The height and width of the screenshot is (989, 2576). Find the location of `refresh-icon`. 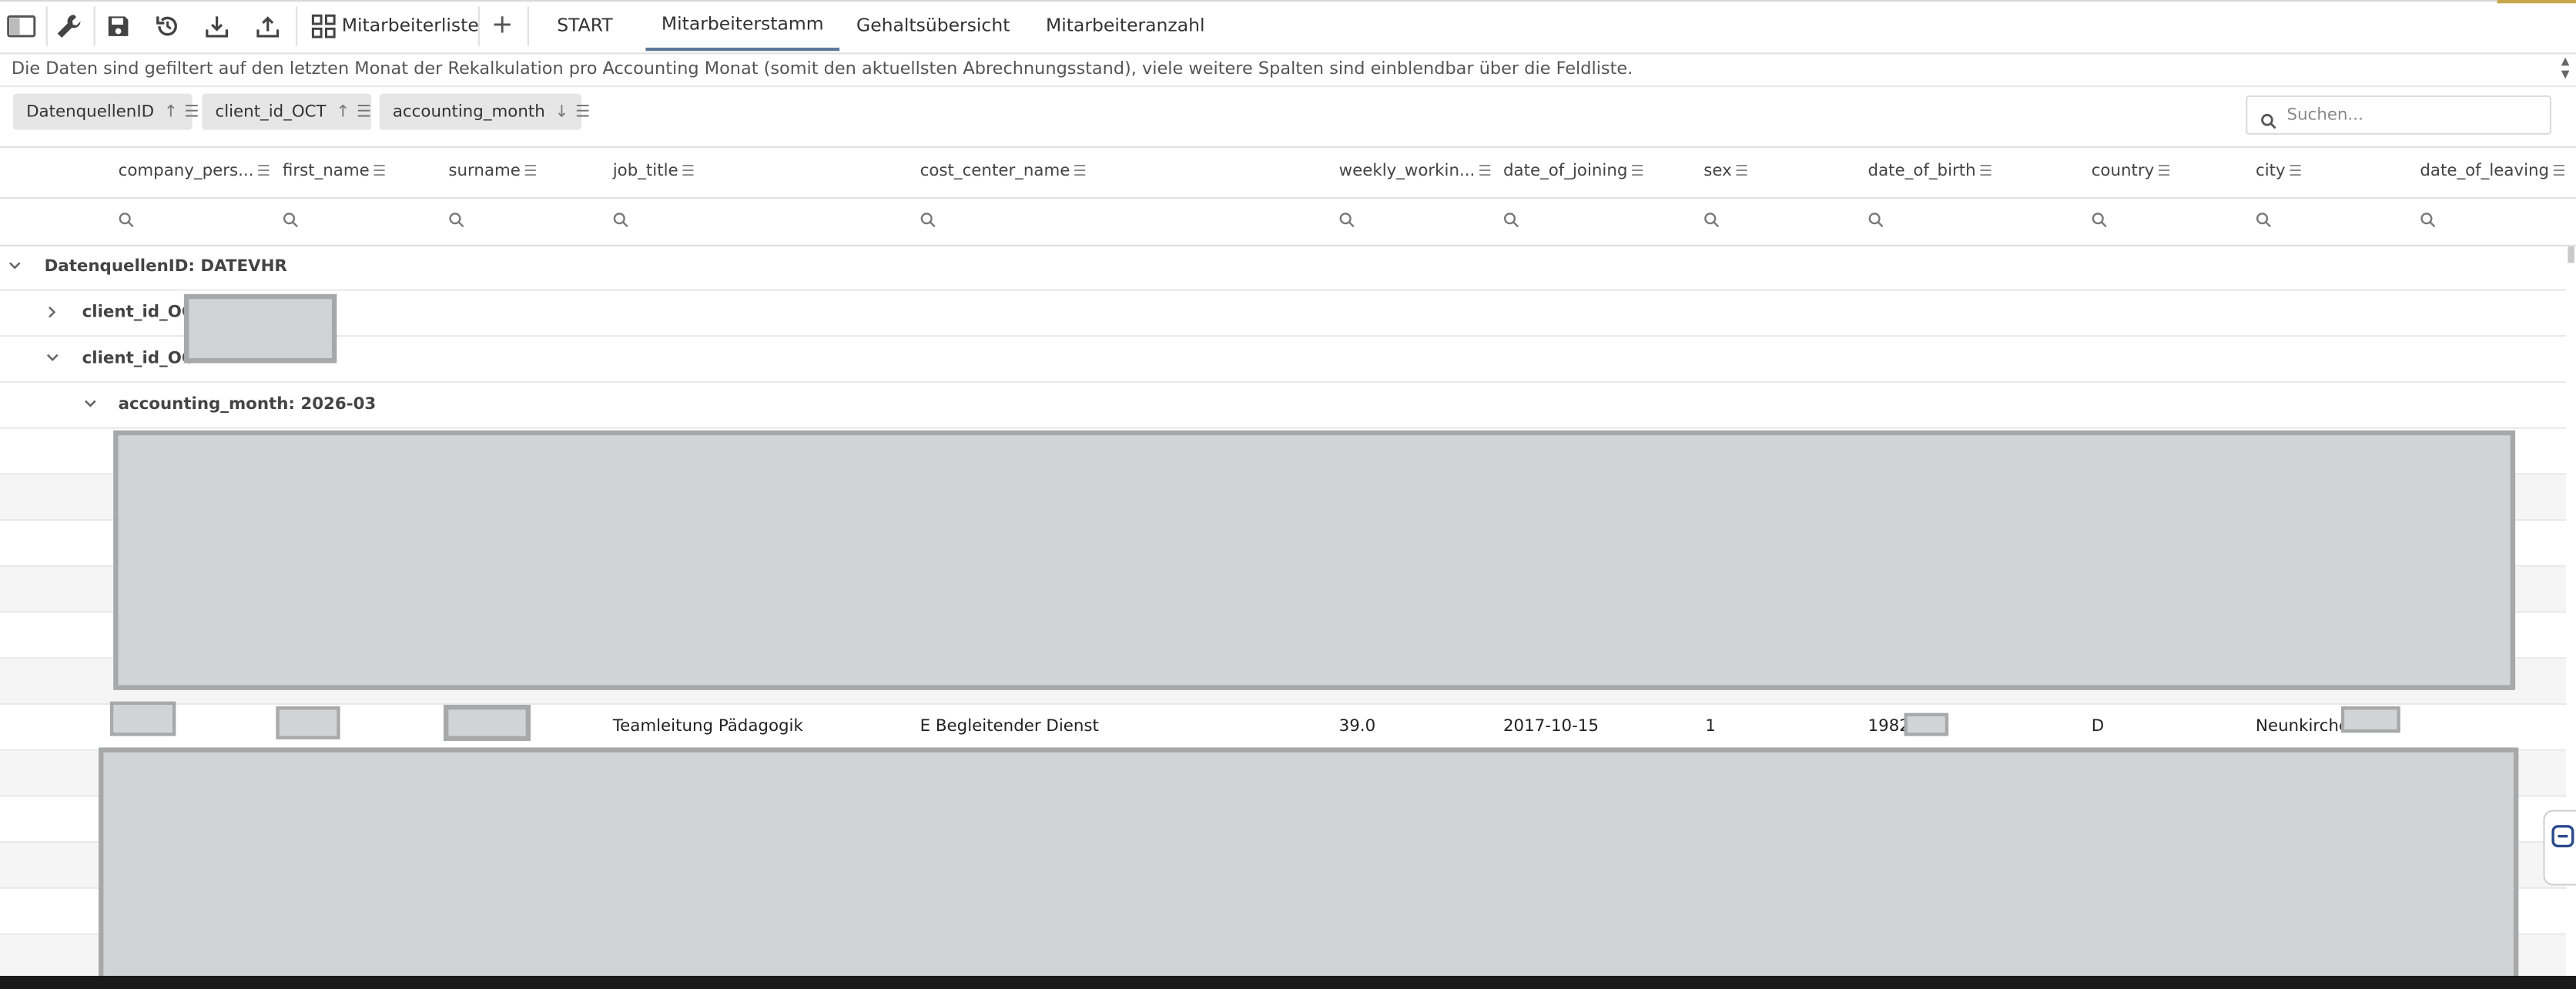

refresh-icon is located at coordinates (167, 26).